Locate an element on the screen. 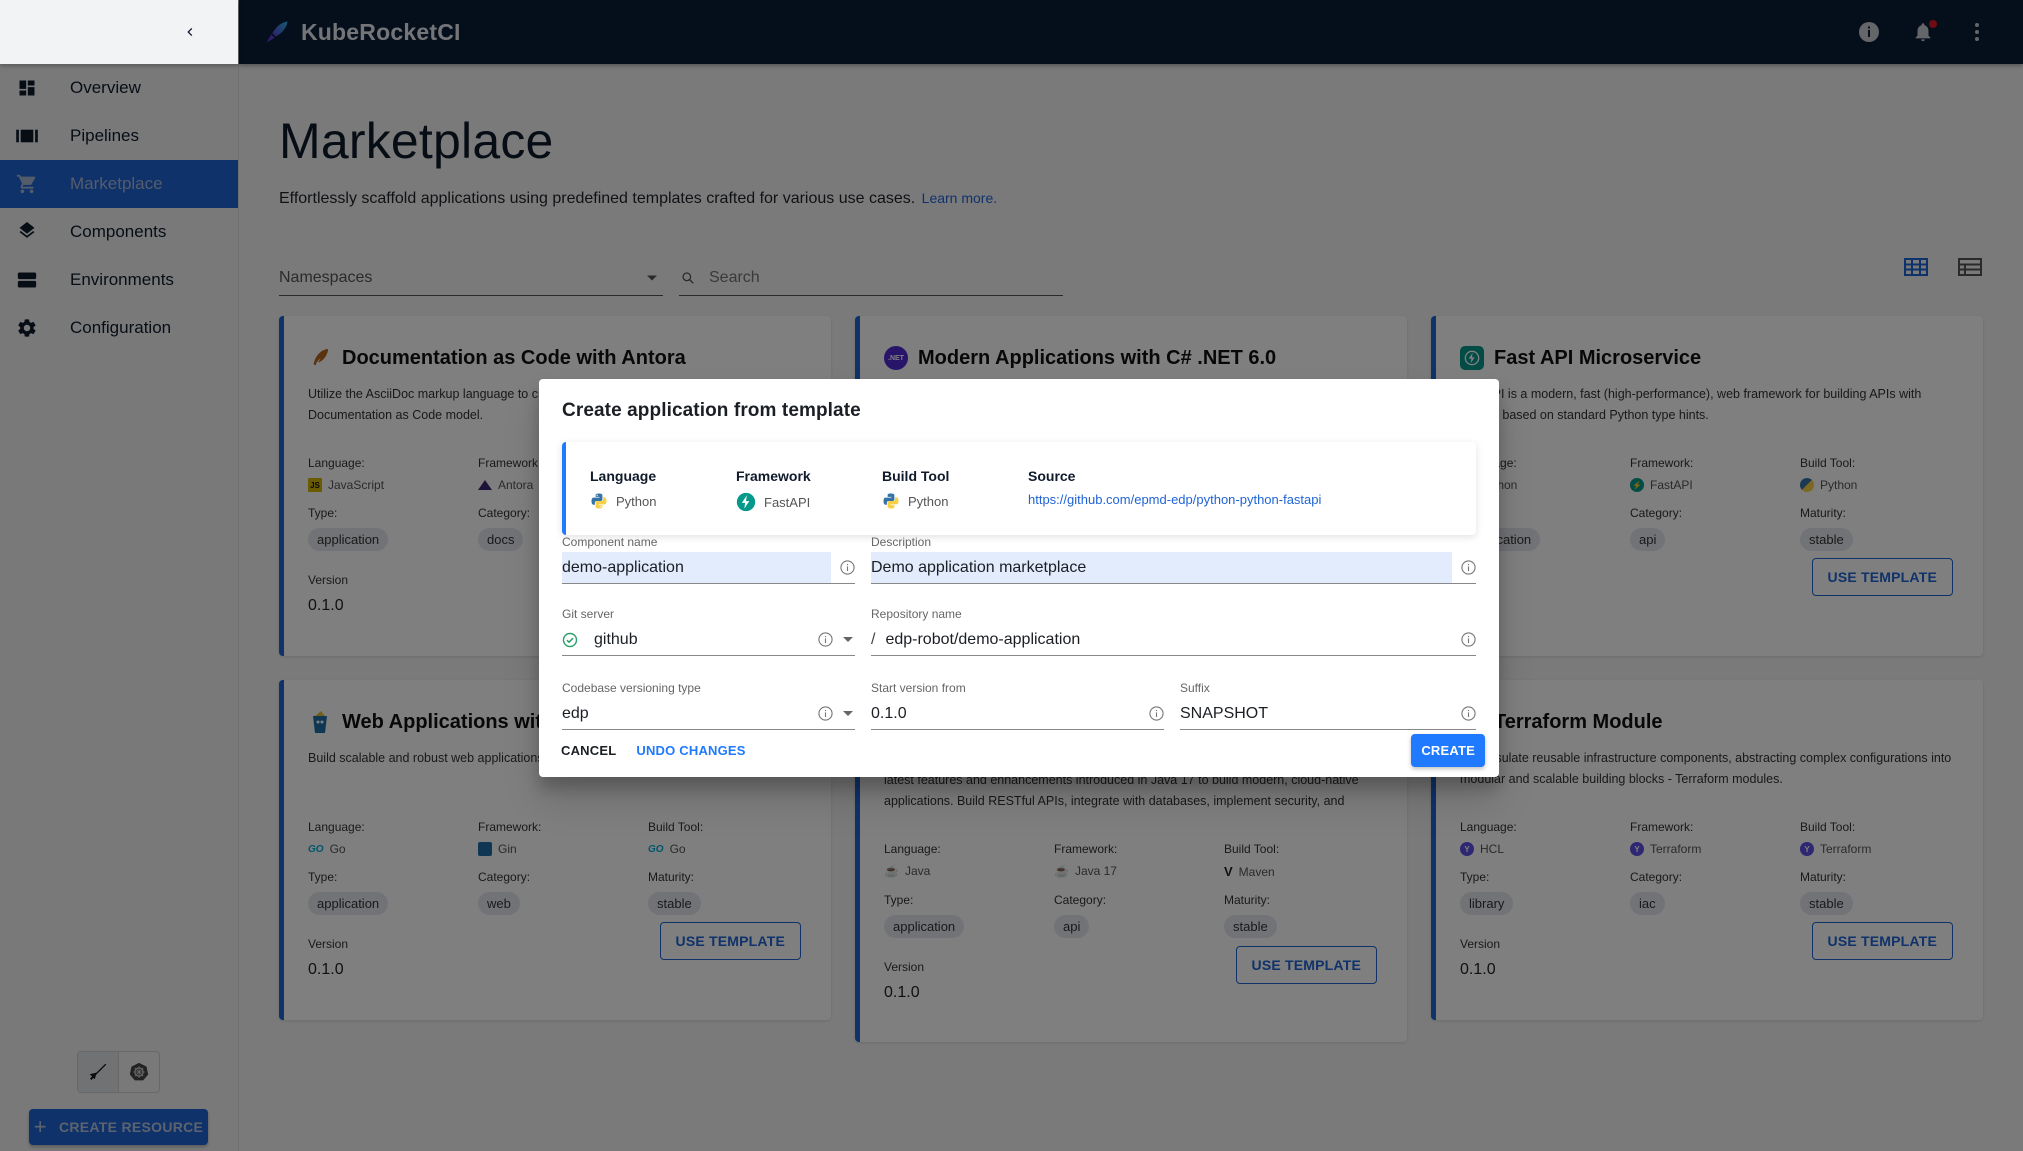  collapse-sidebar-button is located at coordinates (190, 32).